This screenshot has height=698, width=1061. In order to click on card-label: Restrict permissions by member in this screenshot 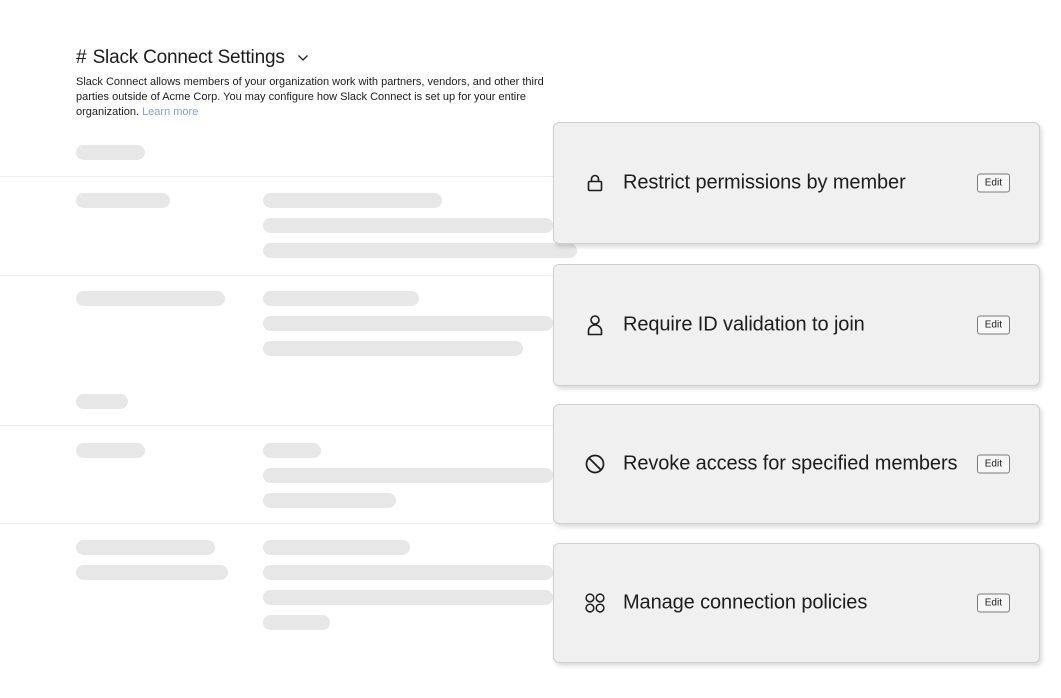, I will do `click(764, 182)`.